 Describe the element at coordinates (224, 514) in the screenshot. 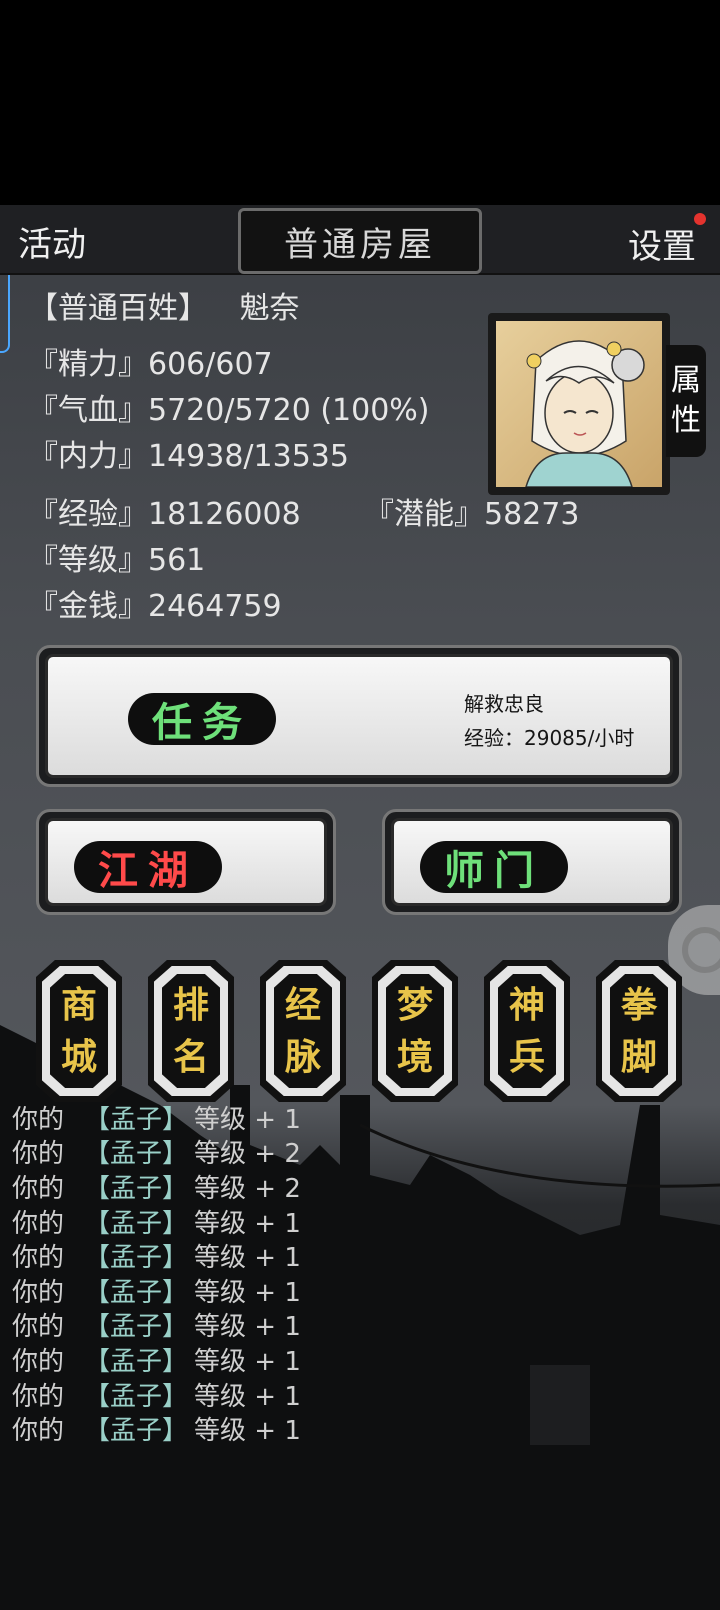

I see `stat-value: 18126008` at that location.